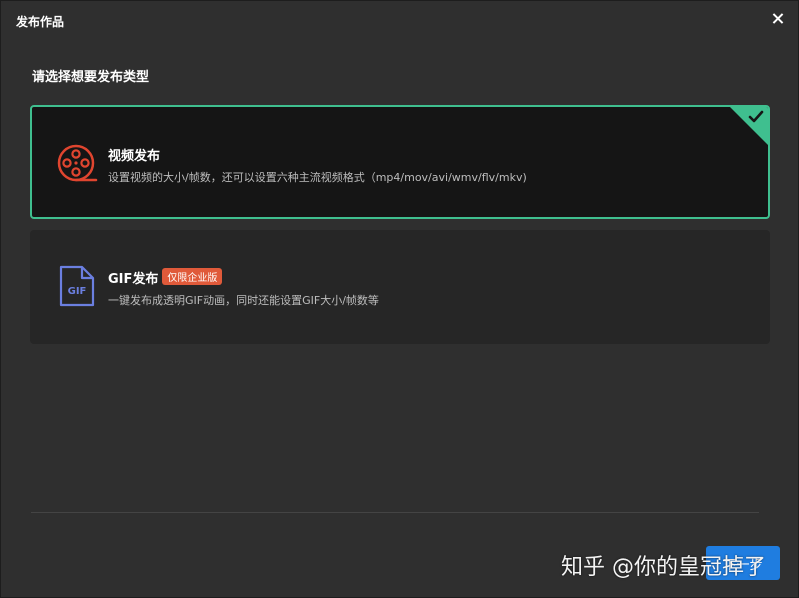 This screenshot has width=799, height=598. What do you see at coordinates (756, 116) in the screenshot?
I see `checkmark-icon` at bounding box center [756, 116].